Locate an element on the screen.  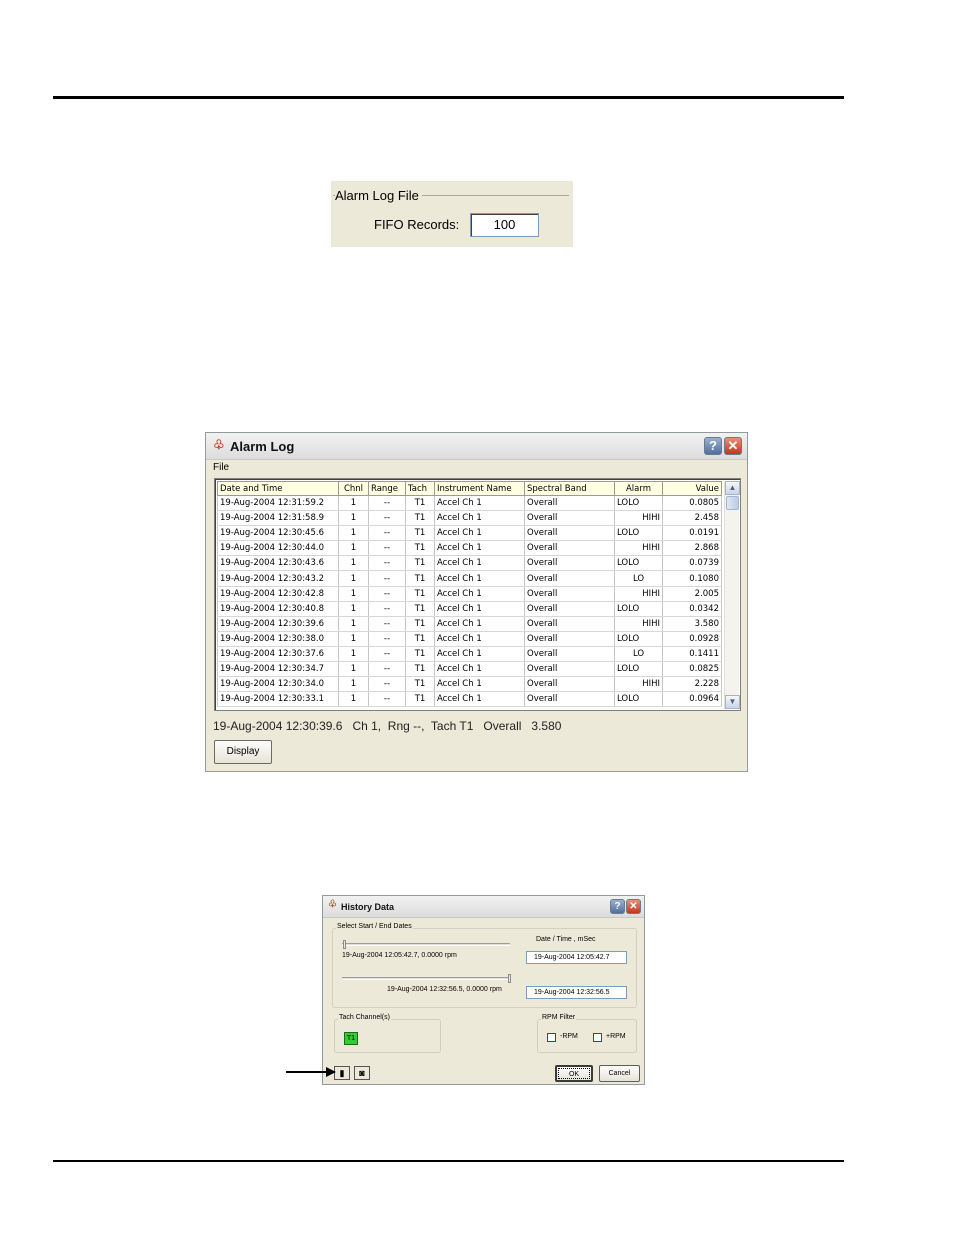
start-date-slider-thumb is located at coordinates (344, 944).